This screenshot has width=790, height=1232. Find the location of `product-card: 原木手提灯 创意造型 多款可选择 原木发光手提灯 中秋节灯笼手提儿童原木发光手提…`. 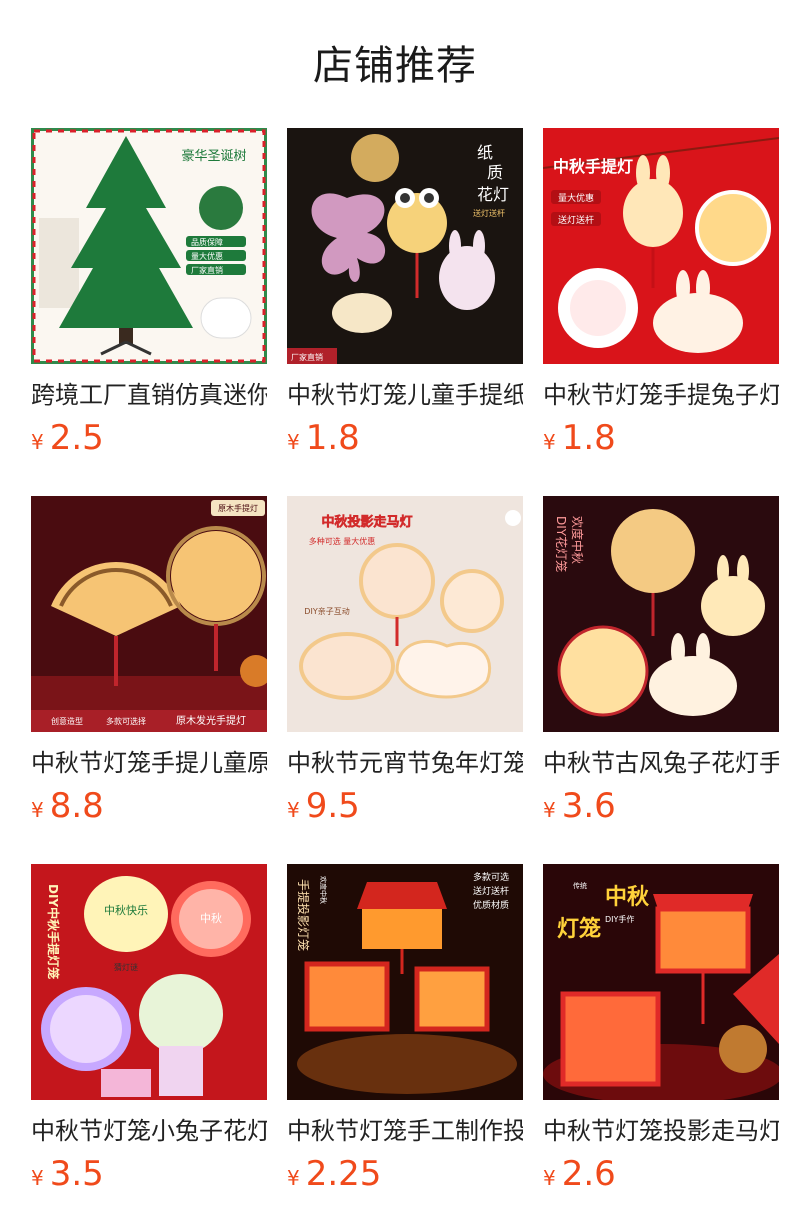

product-card: 原木手提灯 创意造型 多款可选择 原木发光手提灯 中秋节灯笼手提儿童原木发光手提… is located at coordinates (149, 680).